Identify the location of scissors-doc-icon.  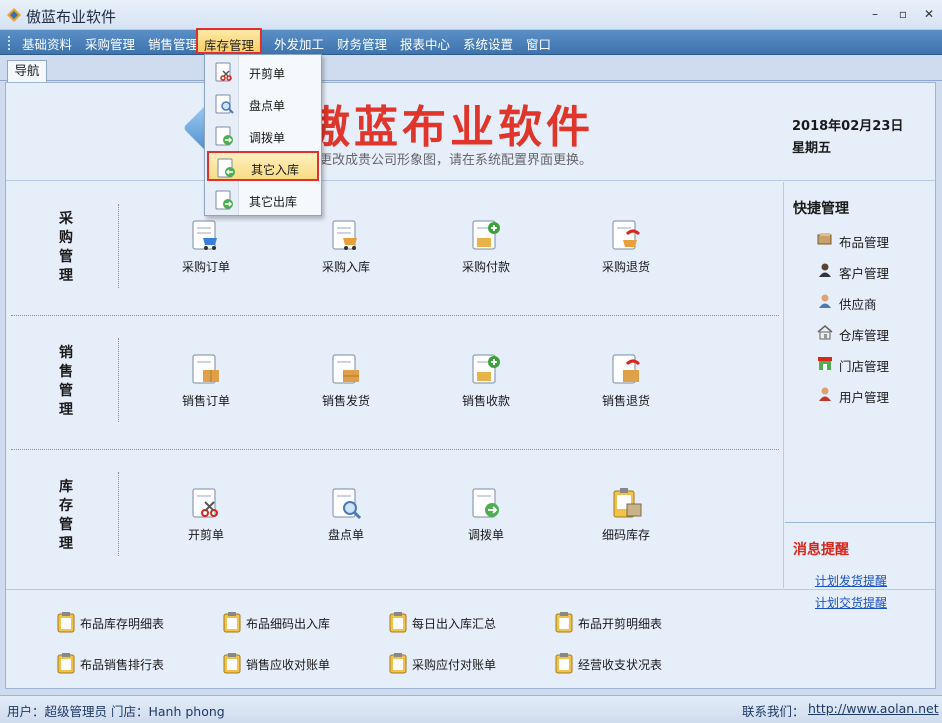
(205, 503).